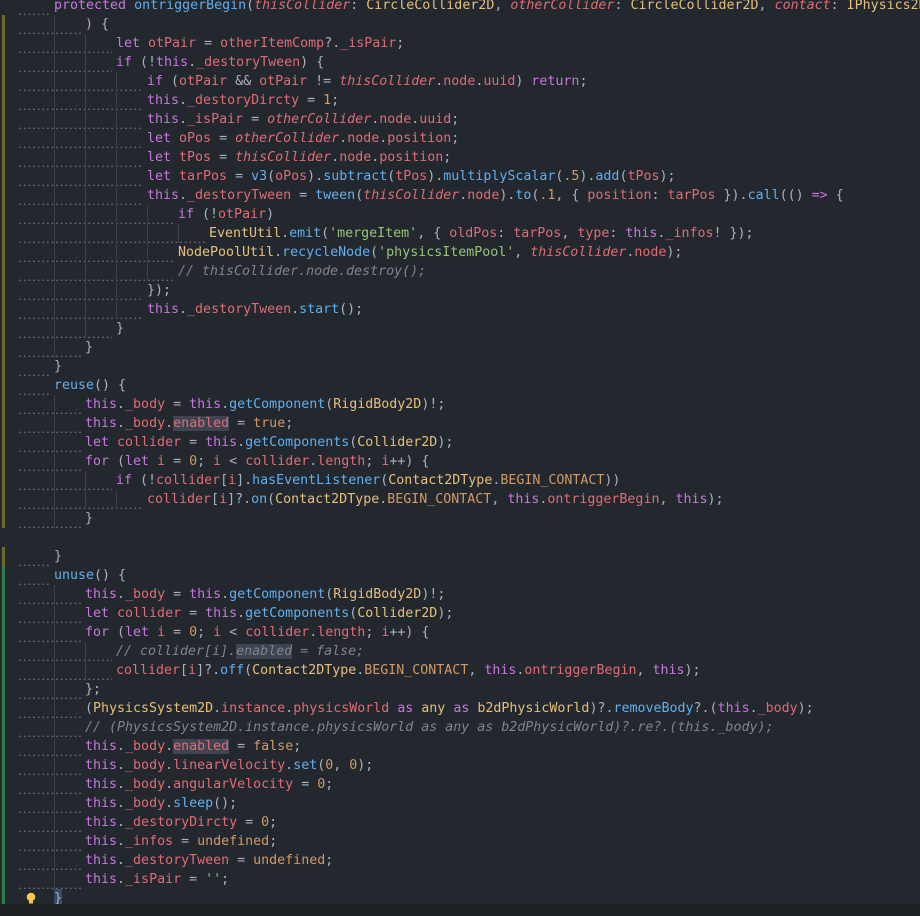 The width and height of the screenshot is (920, 916). What do you see at coordinates (460, 43) in the screenshot?
I see `code-line: let otPair = otherItemComp?._isPair;` at bounding box center [460, 43].